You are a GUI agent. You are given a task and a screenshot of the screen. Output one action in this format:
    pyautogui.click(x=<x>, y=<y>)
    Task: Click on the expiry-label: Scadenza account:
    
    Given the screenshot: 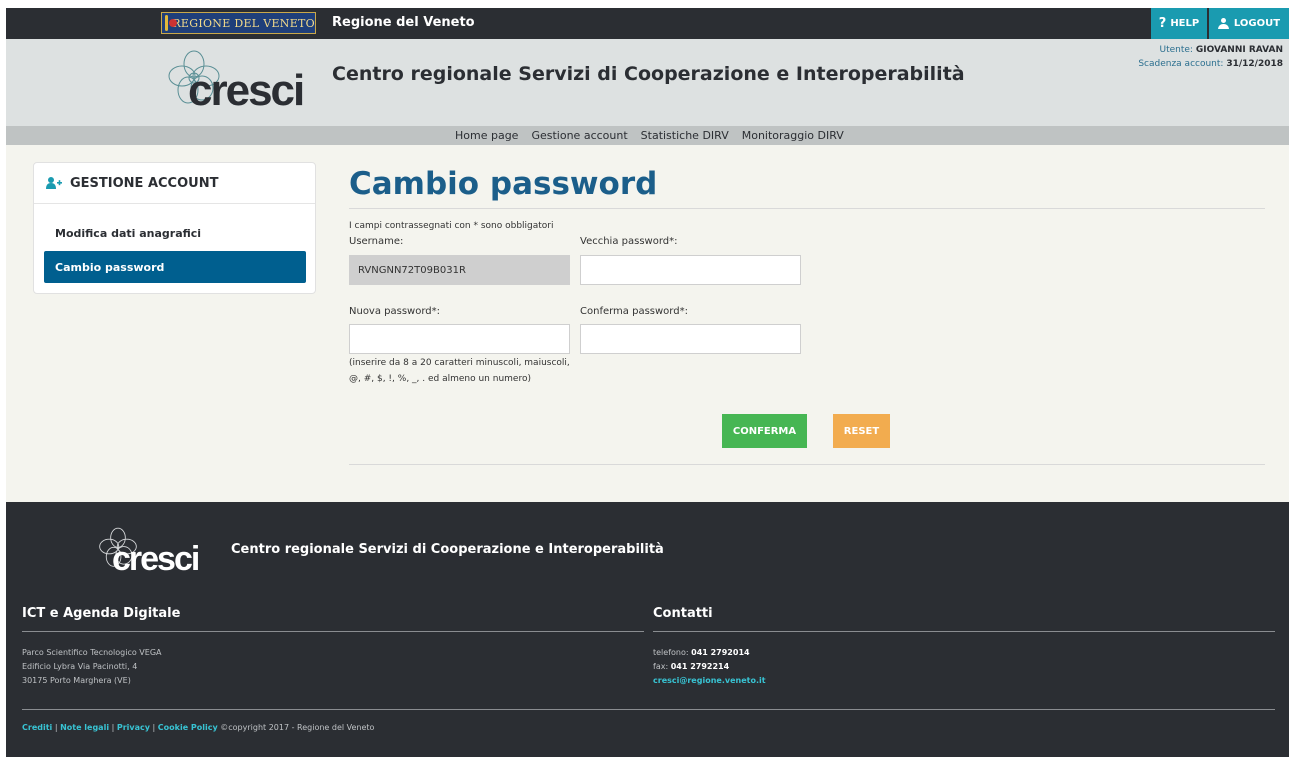 What is the action you would take?
    pyautogui.click(x=1181, y=64)
    